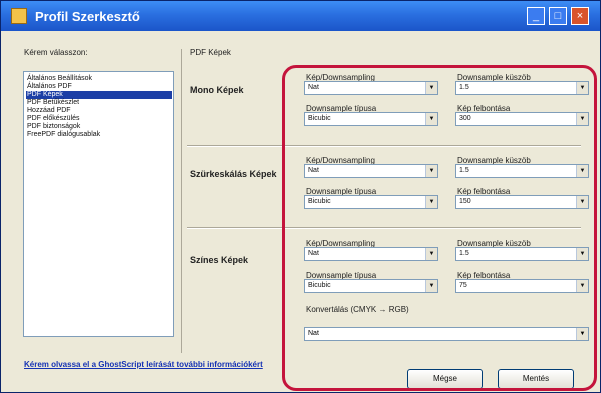 The image size is (601, 393). Describe the element at coordinates (219, 260) in the screenshot. I see `group-title-color: Színes Képek` at that location.